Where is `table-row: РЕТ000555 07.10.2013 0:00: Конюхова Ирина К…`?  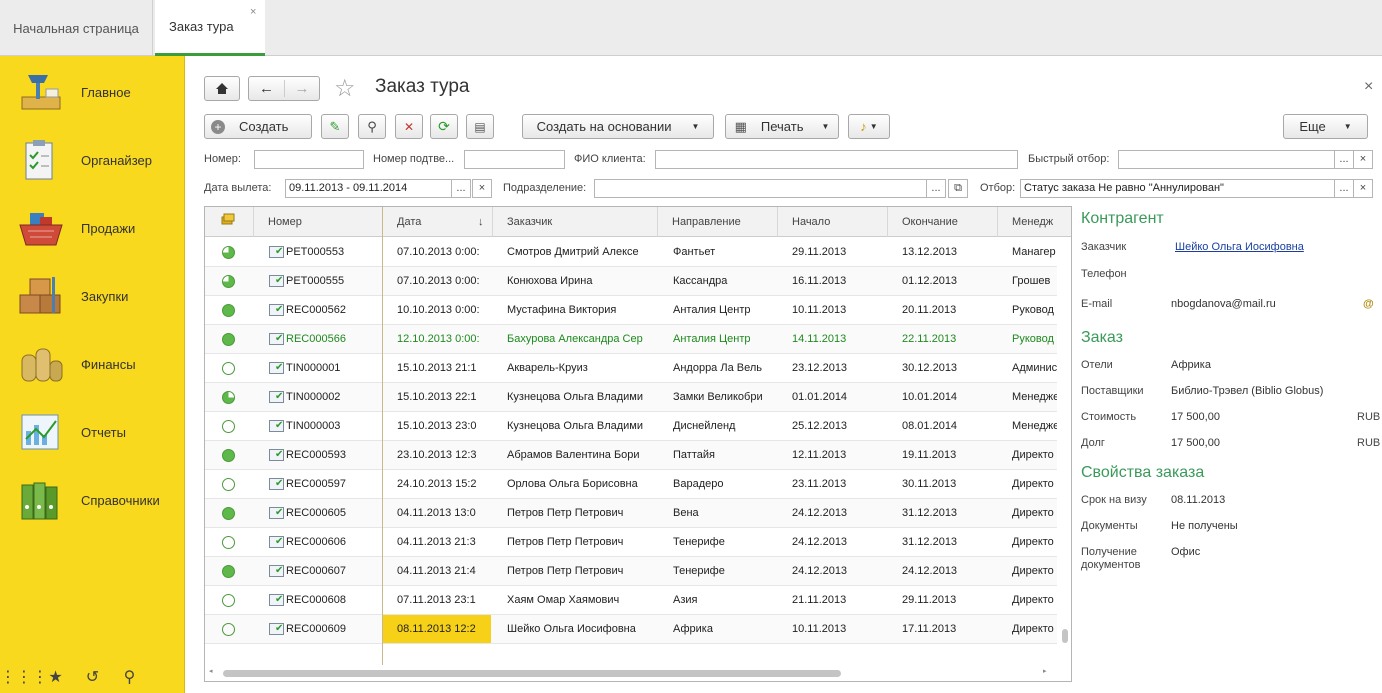
table-row: РЕТ000555 07.10.2013 0:00: Конюхова Ирина К… is located at coordinates (631, 281).